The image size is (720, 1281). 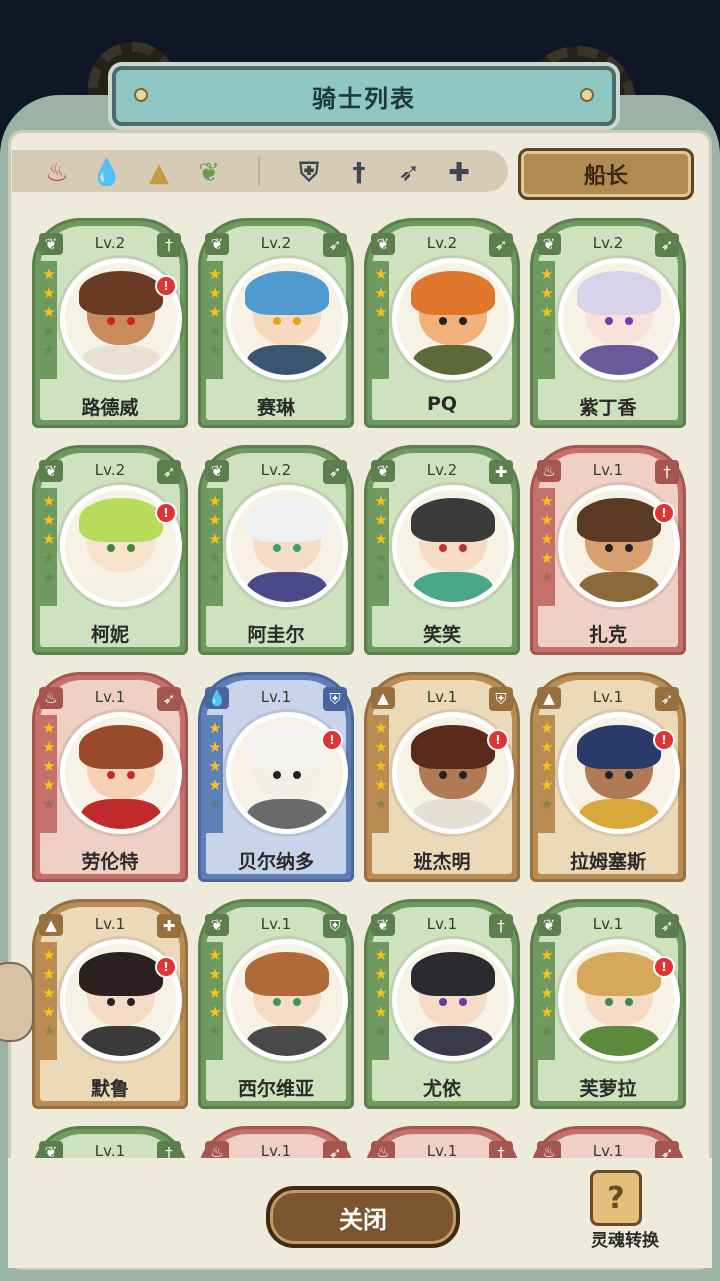 What do you see at coordinates (363, 1217) in the screenshot?
I see `close-button: 关闭` at bounding box center [363, 1217].